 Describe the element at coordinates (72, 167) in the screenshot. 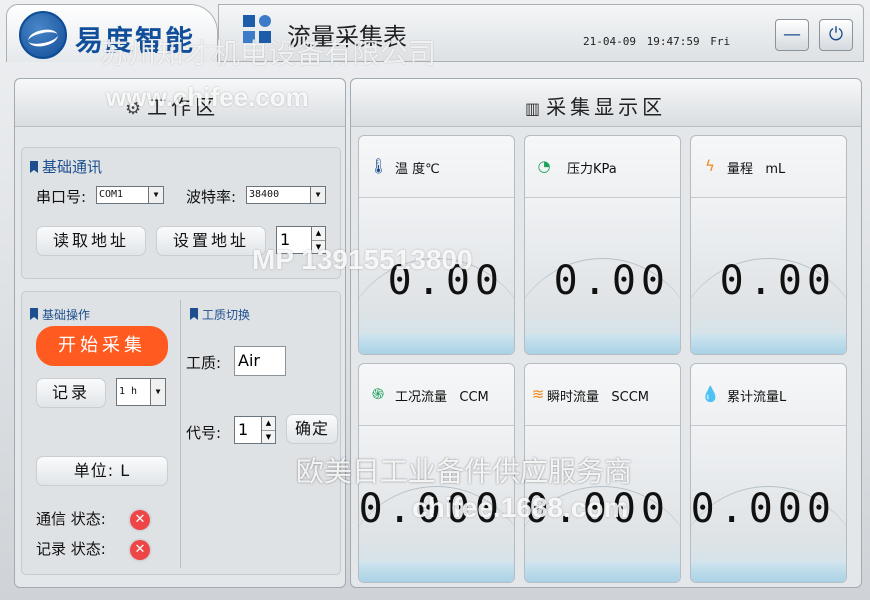

I see `comm-section-label: 基础通讯` at that location.